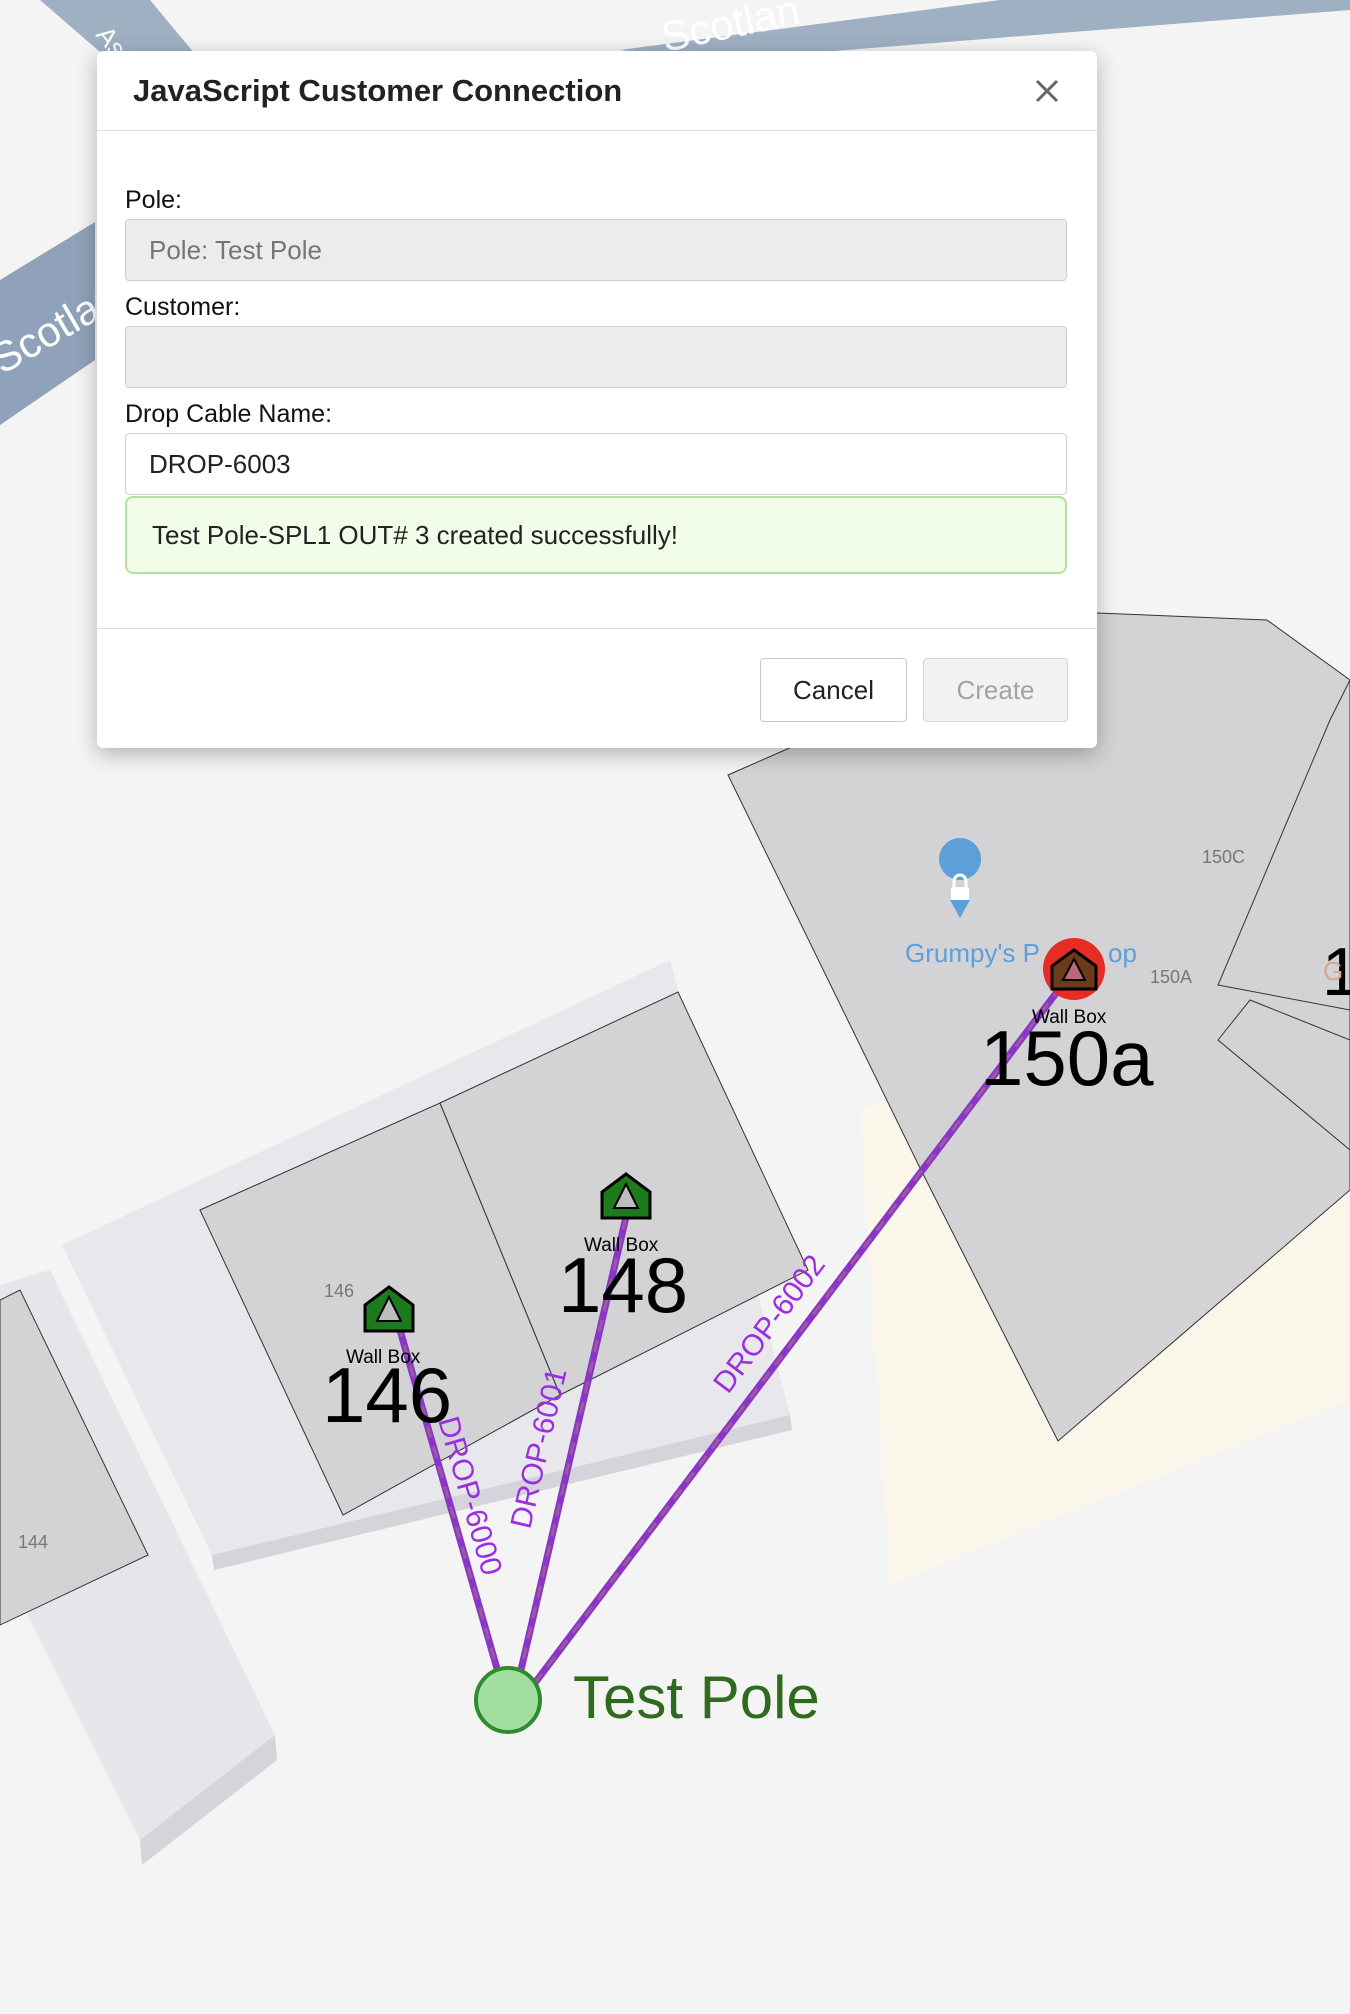  What do you see at coordinates (229, 414) in the screenshot?
I see `drop-cable-name-label: Drop Cable Name:` at bounding box center [229, 414].